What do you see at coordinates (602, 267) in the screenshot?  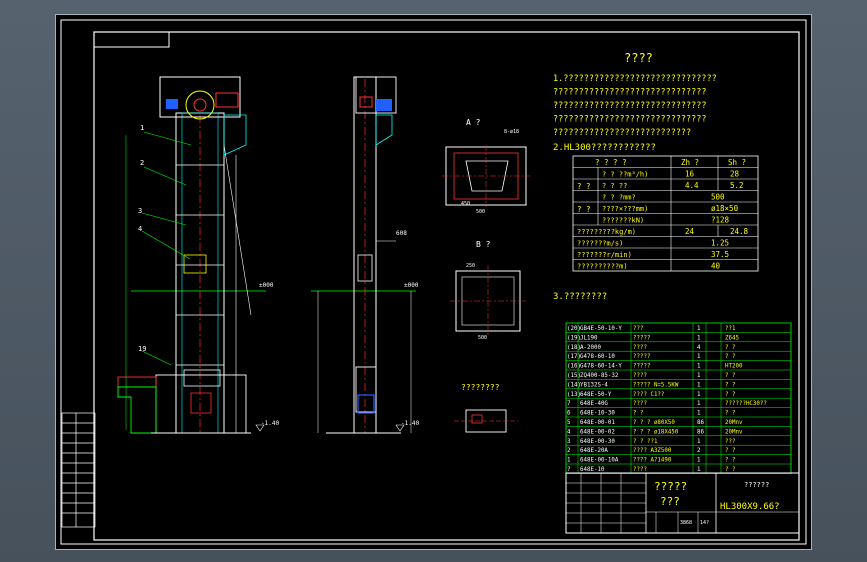 I see `param-label: ??????????m)` at bounding box center [602, 267].